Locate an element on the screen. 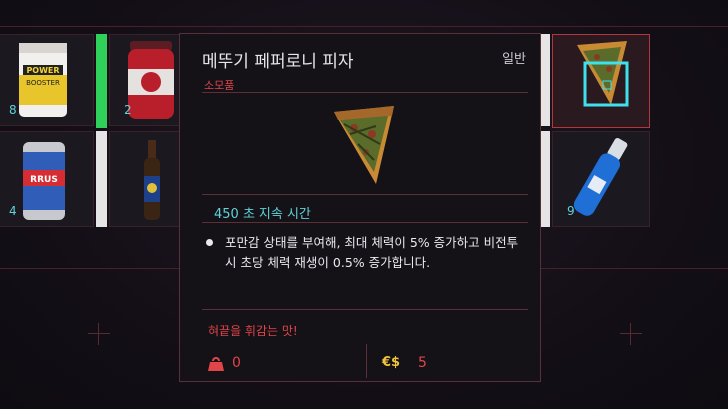 The image size is (728, 409). hot-sauce-bottle-icon is located at coordinates (152, 180).